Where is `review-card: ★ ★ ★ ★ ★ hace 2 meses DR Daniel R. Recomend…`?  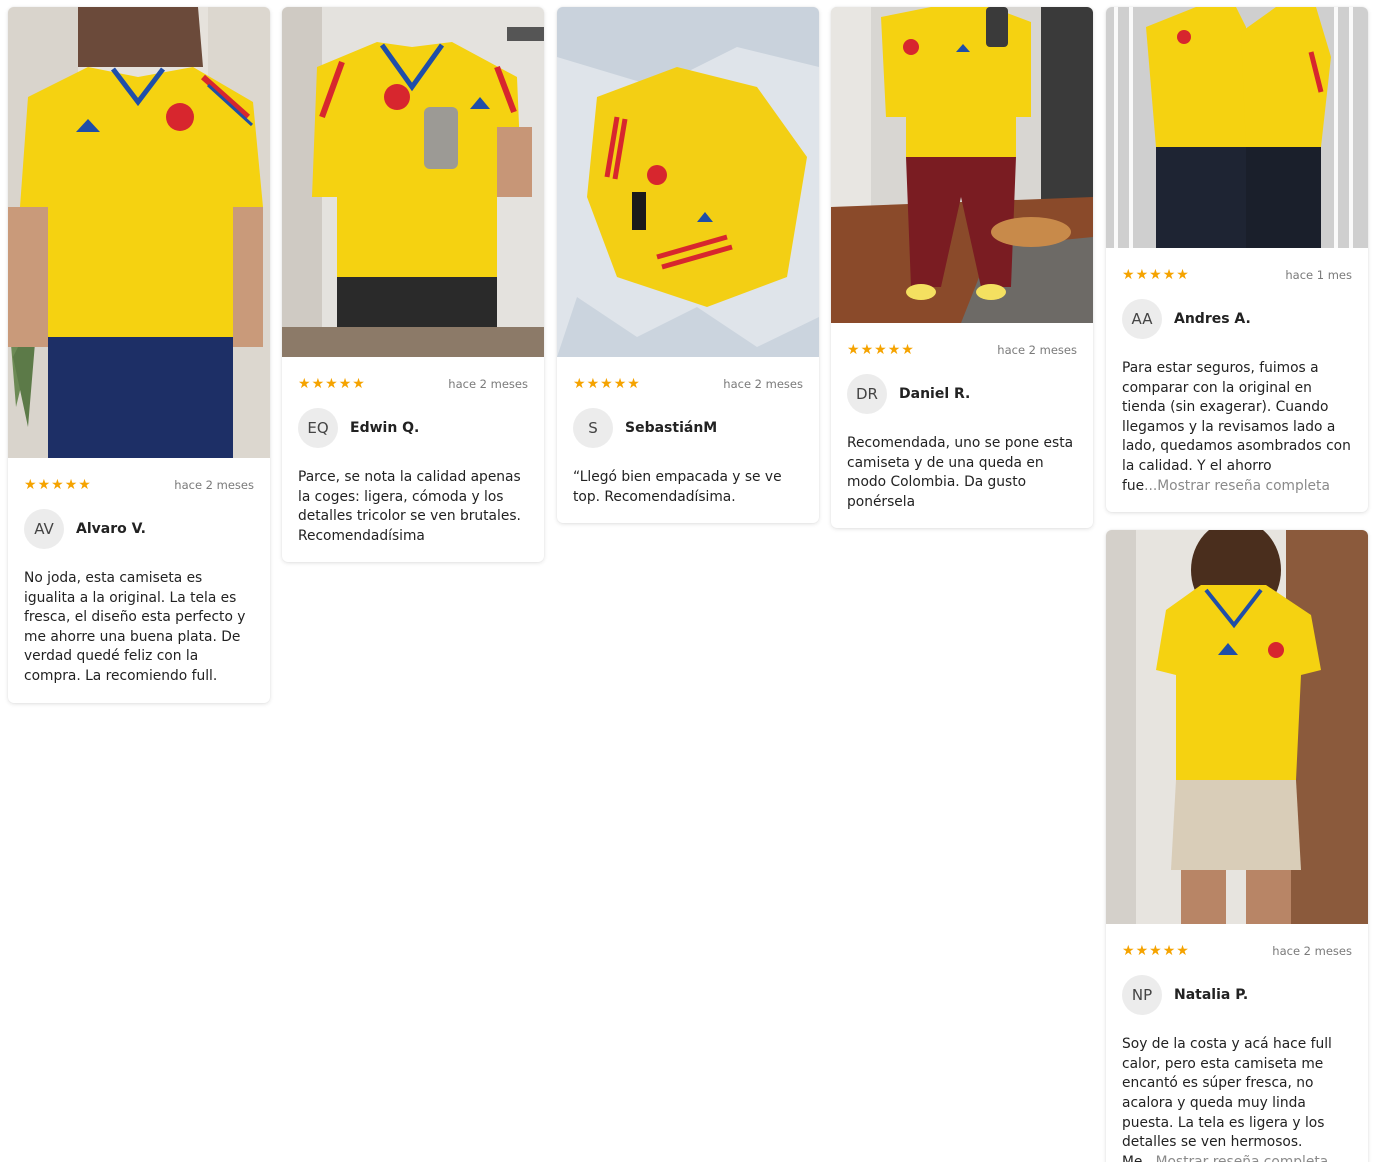 review-card: ★ ★ ★ ★ ★ hace 2 meses DR Daniel R. Recomend… is located at coordinates (962, 268).